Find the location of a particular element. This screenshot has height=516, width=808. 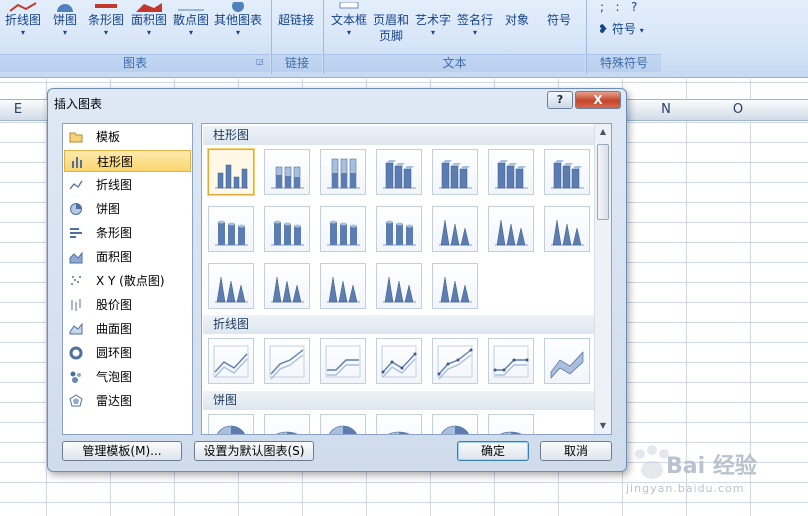

pie-subtype-1-icon is located at coordinates (231, 429).